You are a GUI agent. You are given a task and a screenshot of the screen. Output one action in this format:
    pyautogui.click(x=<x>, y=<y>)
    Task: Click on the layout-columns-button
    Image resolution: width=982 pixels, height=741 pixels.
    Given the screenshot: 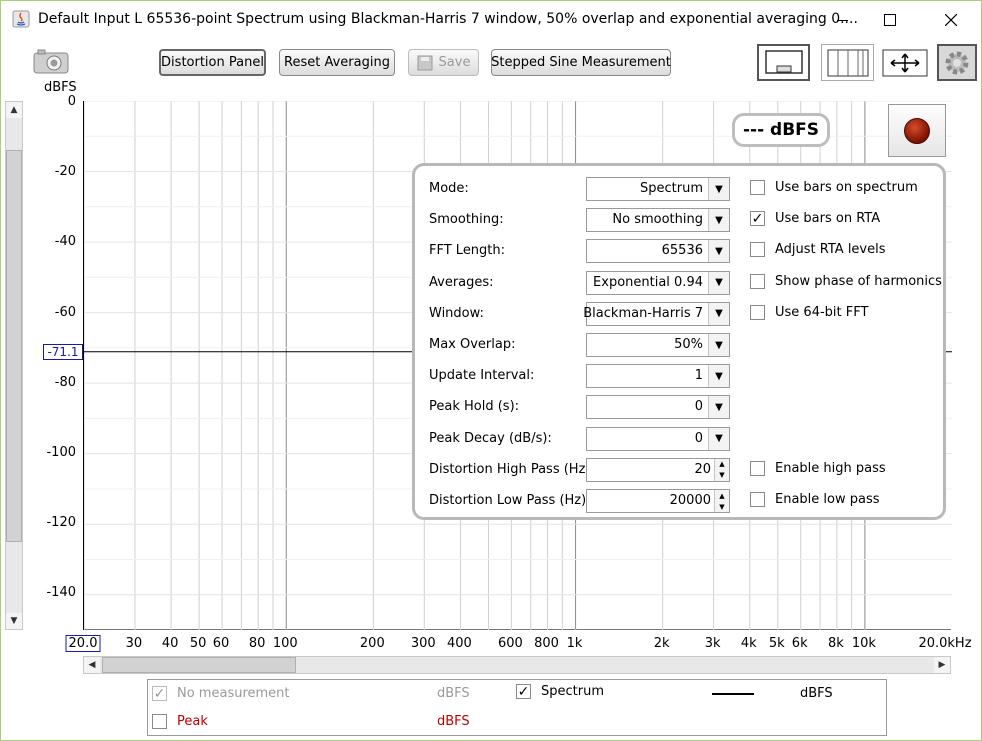 What is the action you would take?
    pyautogui.click(x=847, y=62)
    